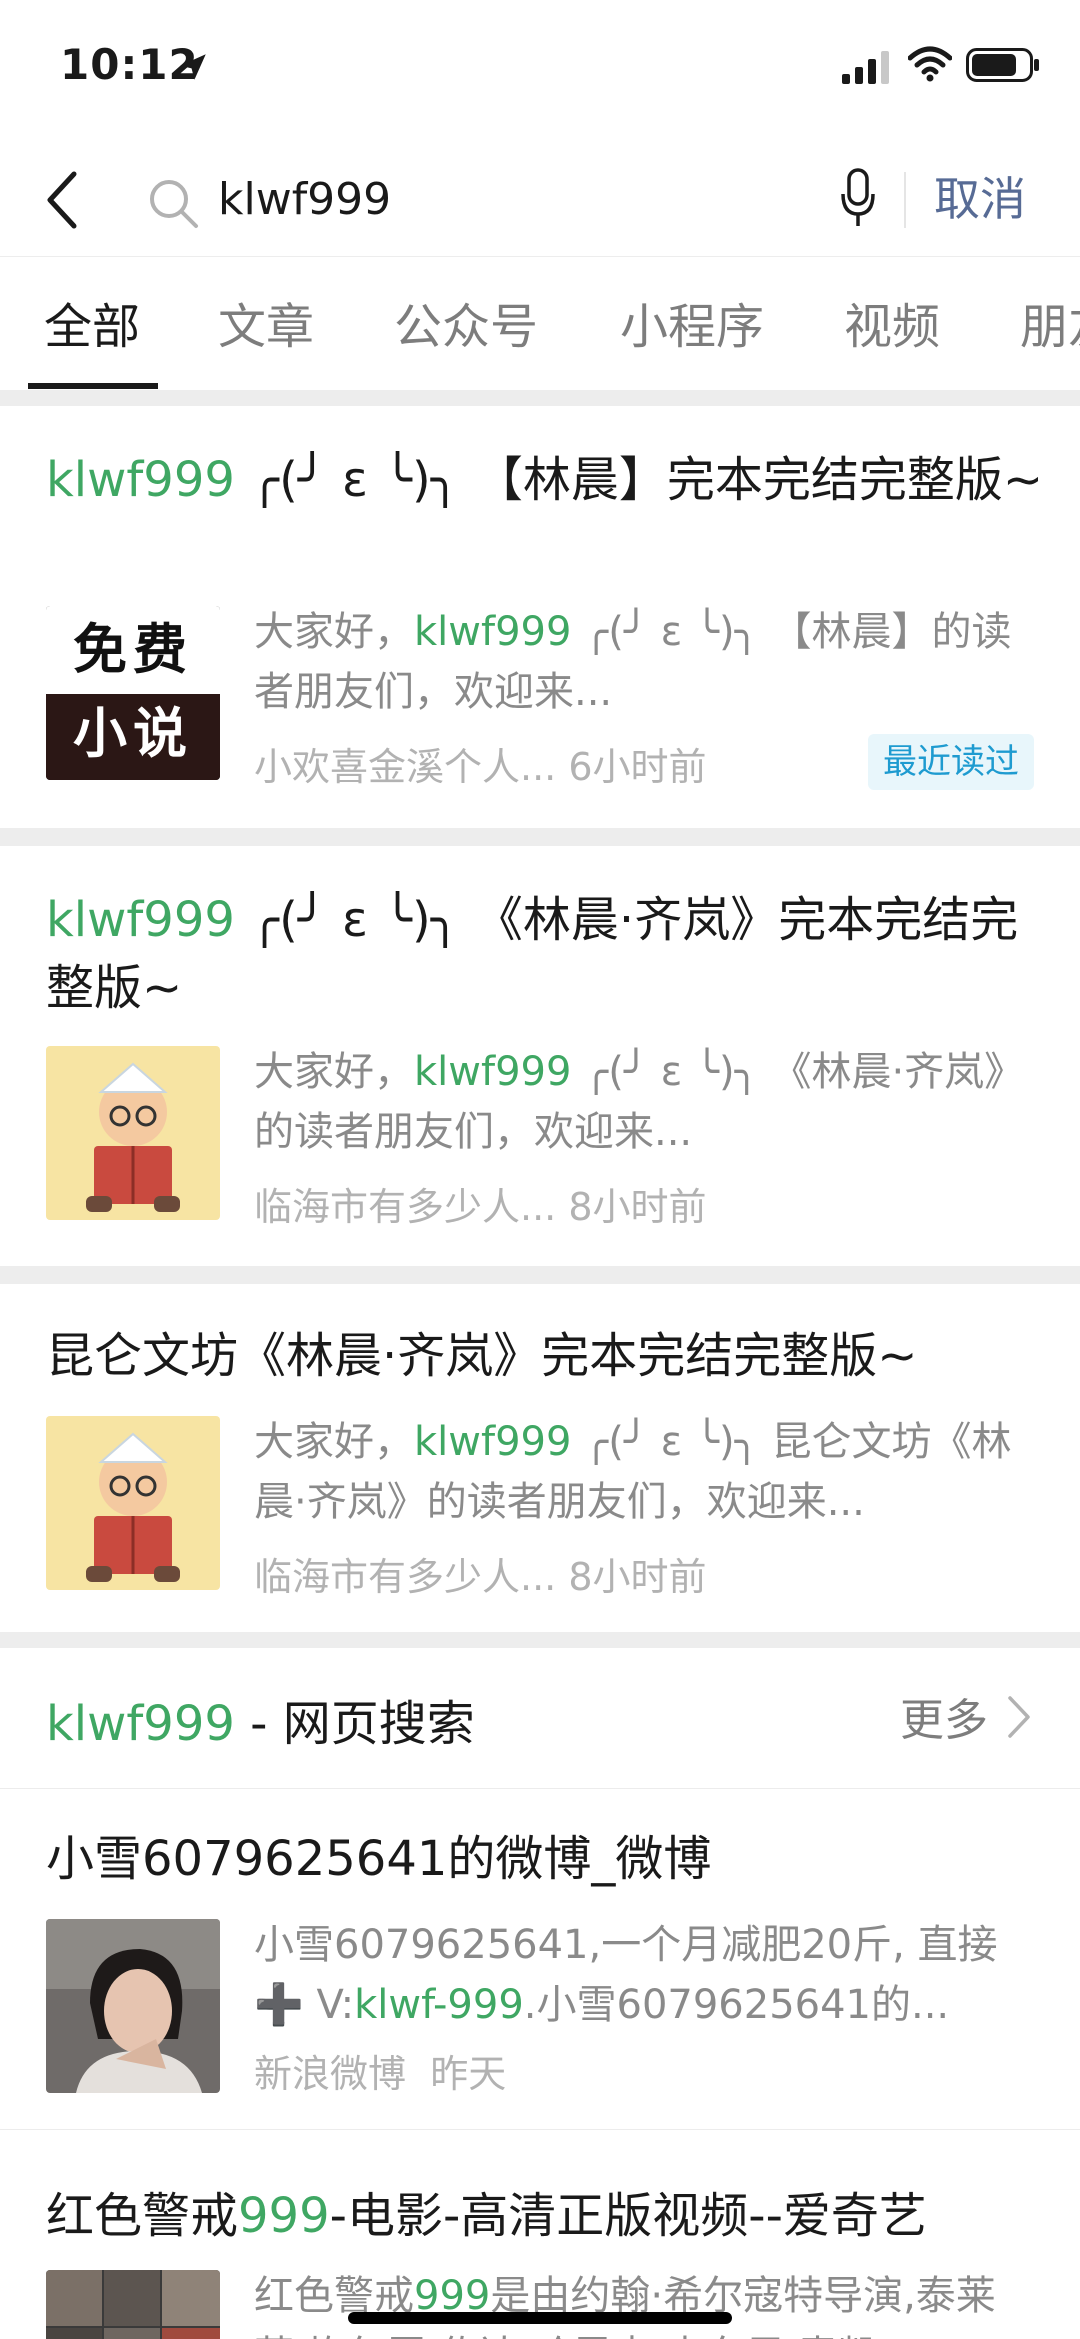 This screenshot has width=1080, height=2339. I want to click on location-arrow-icon, so click(193, 67).